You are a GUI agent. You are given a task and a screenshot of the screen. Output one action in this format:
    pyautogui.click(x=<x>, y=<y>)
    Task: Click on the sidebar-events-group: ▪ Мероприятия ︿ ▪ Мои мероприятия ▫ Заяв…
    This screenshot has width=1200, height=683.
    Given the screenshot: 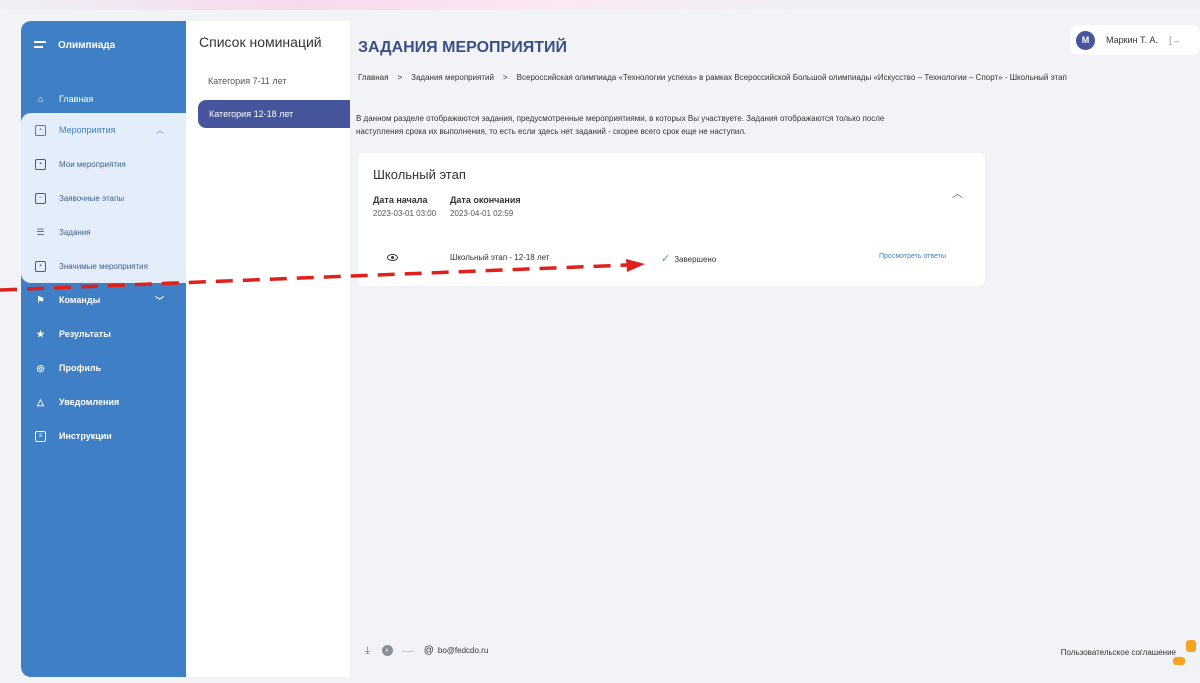 What is the action you would take?
    pyautogui.click(x=103, y=198)
    